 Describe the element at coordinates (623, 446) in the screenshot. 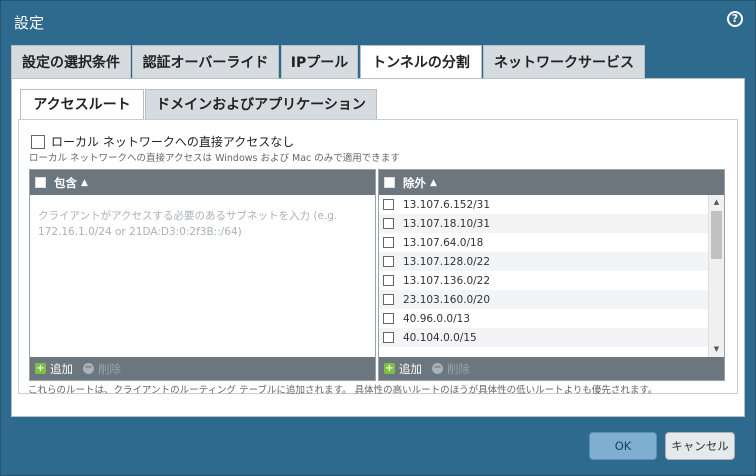

I see `ok-button: OK` at that location.